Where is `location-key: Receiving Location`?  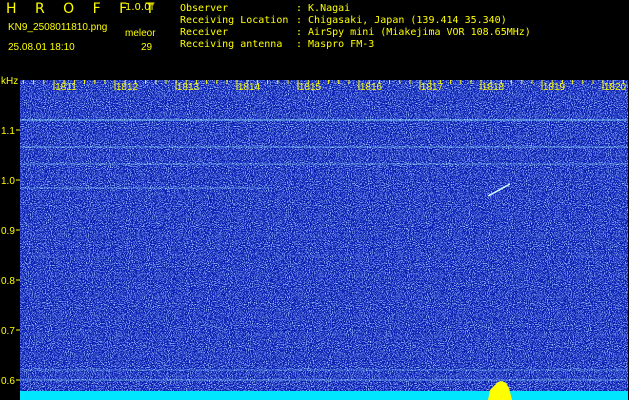
location-key: Receiving Location is located at coordinates (234, 20).